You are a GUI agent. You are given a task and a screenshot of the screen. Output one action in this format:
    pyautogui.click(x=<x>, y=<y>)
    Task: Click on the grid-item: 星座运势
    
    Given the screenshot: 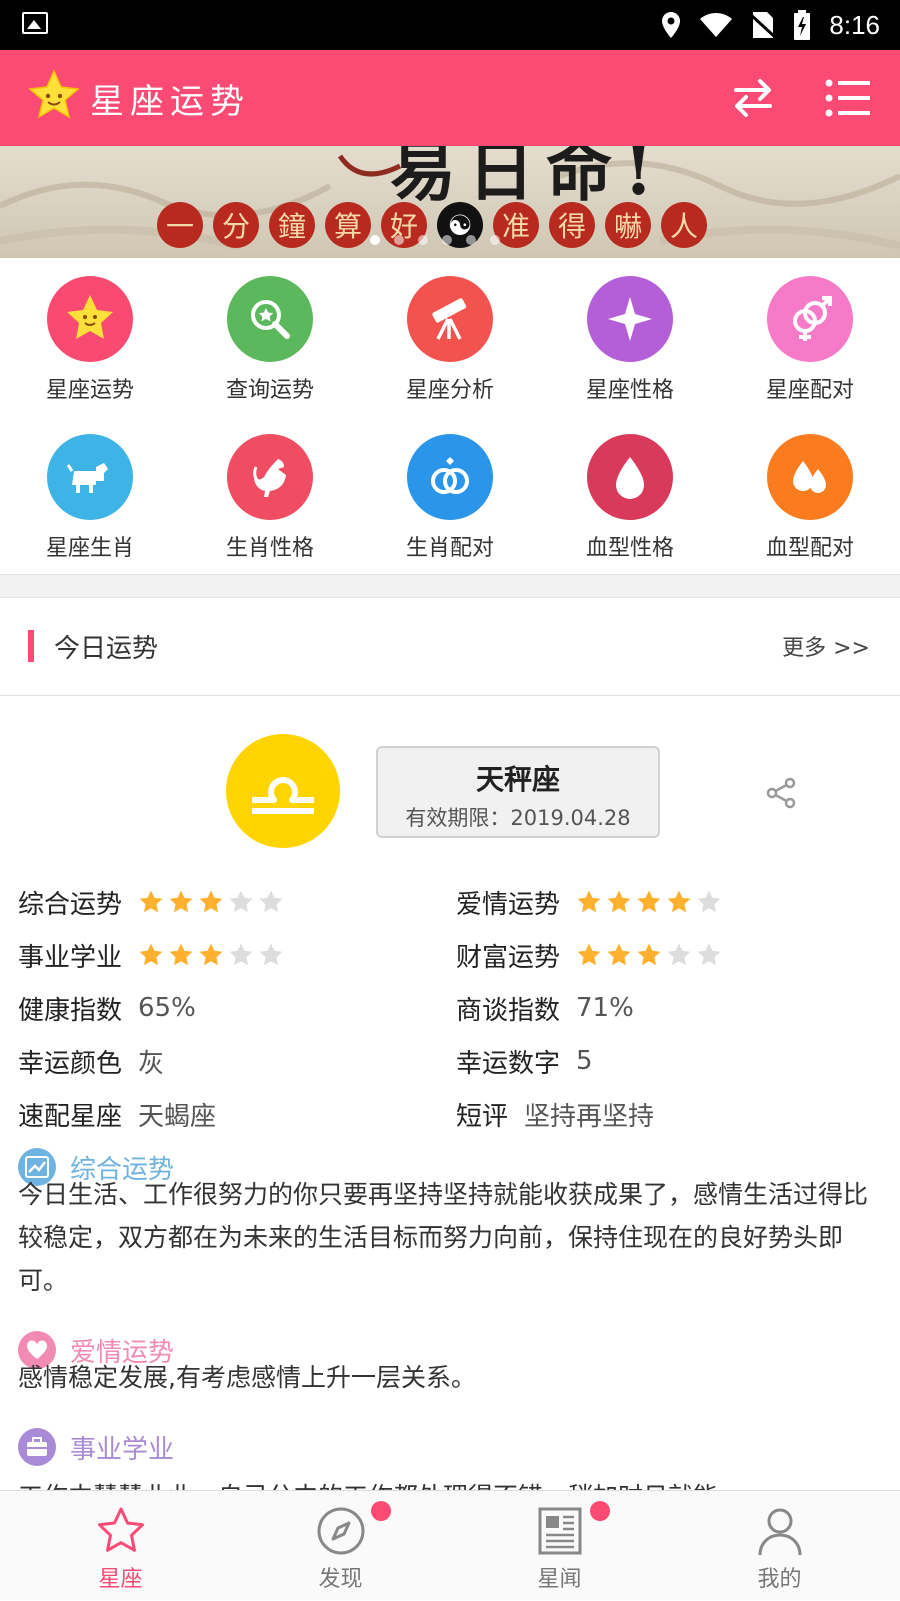 What is the action you would take?
    pyautogui.click(x=90, y=333)
    